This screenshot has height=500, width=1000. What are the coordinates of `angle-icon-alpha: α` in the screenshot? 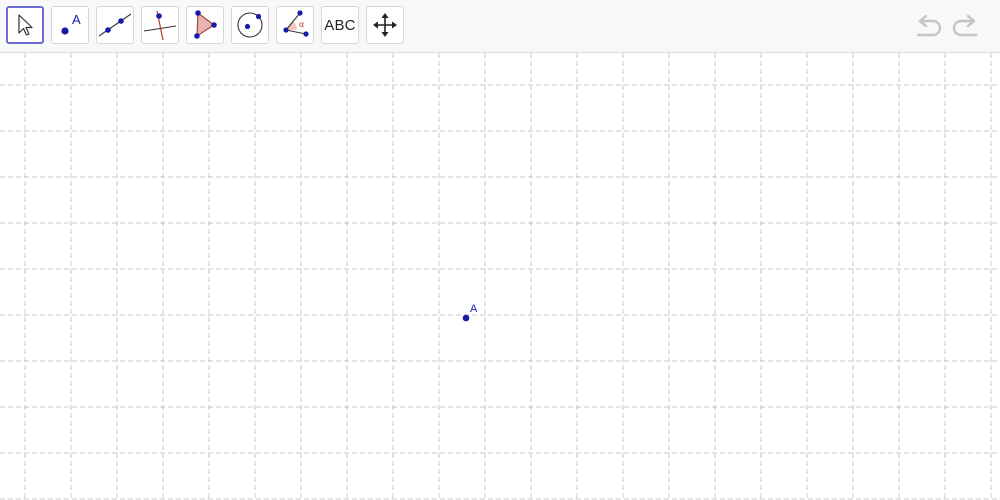 It's located at (301, 24).